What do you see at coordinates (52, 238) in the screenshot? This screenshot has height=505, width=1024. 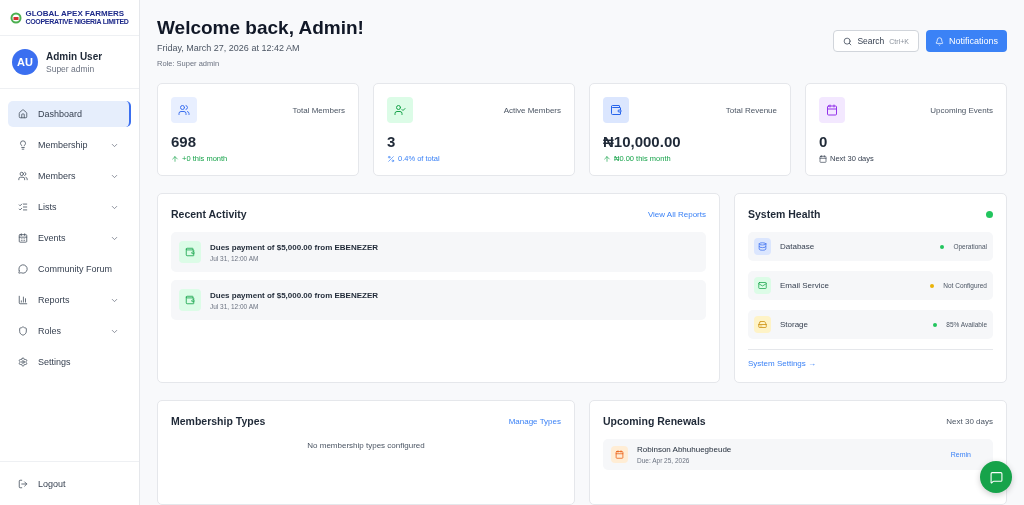 I see `sidebar-item-label: Events` at bounding box center [52, 238].